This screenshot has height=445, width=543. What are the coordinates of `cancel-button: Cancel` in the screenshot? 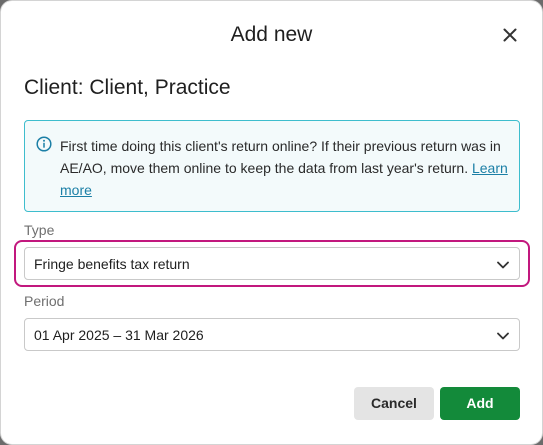 It's located at (394, 403).